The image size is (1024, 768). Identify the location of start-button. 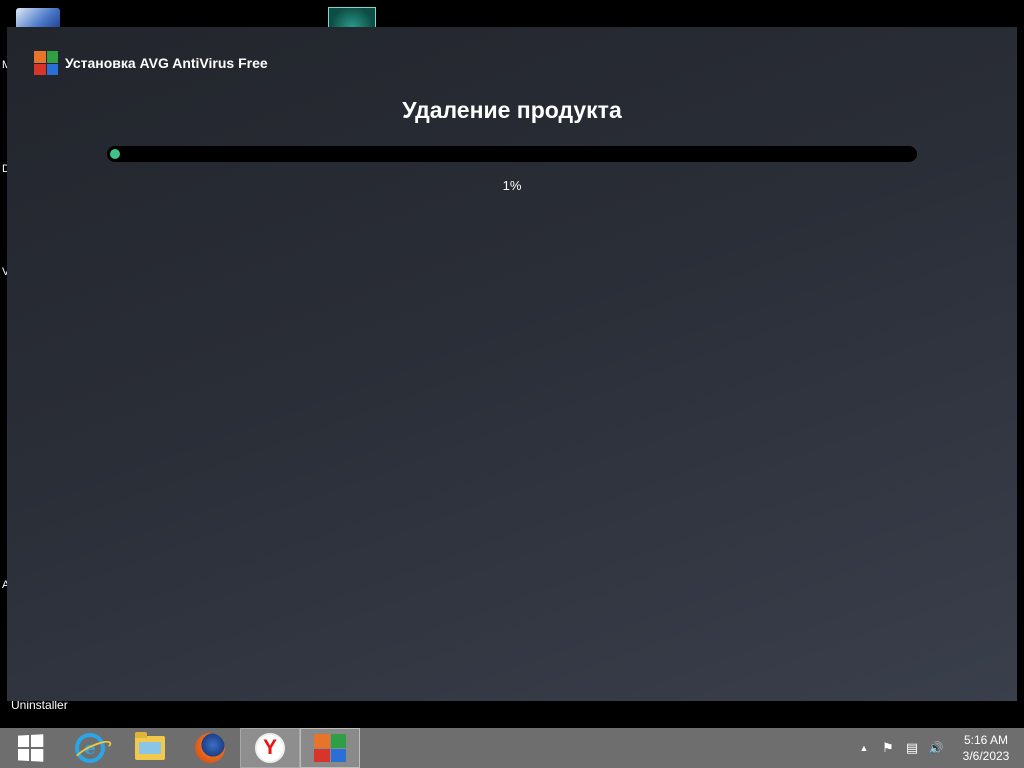
(30, 748).